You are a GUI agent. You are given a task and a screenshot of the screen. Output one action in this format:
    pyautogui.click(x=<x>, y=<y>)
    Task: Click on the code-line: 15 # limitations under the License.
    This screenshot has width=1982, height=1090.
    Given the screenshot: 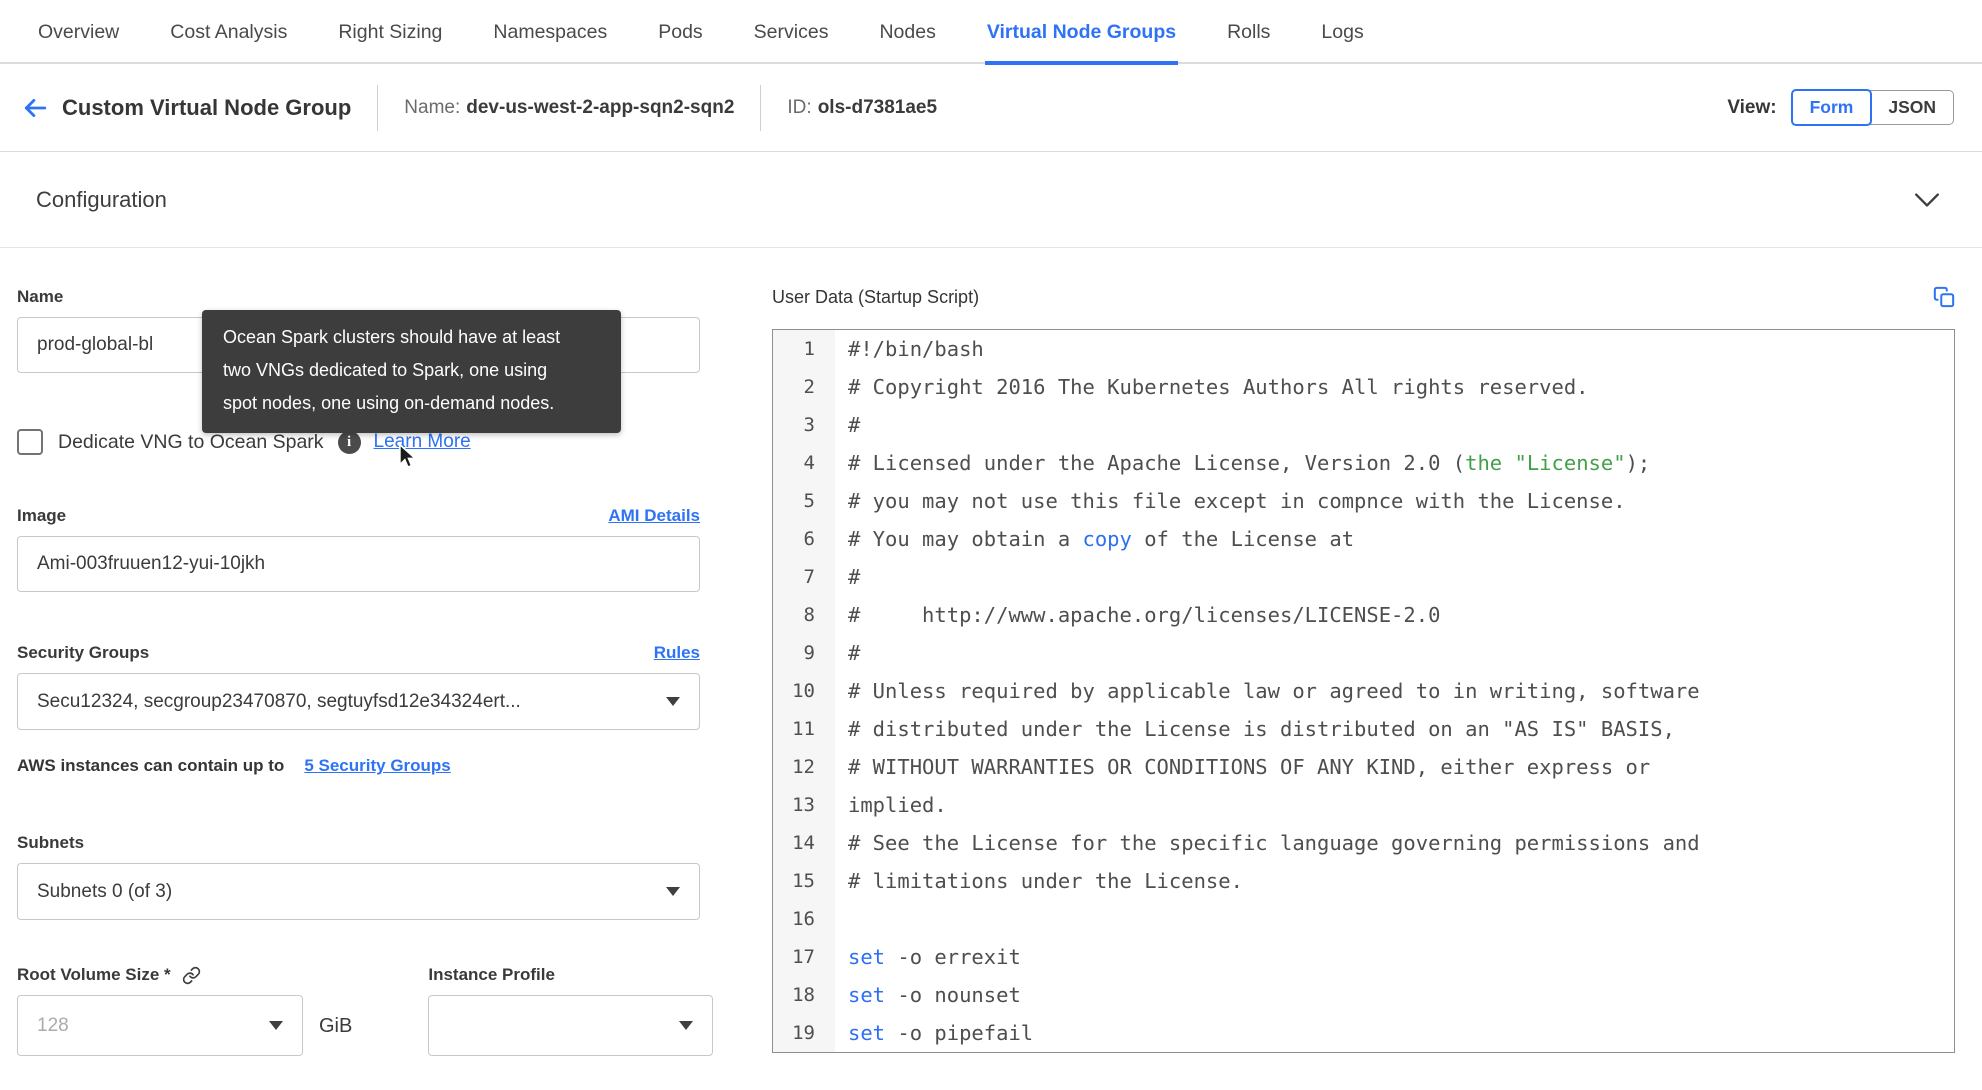 What is the action you would take?
    pyautogui.click(x=1363, y=881)
    